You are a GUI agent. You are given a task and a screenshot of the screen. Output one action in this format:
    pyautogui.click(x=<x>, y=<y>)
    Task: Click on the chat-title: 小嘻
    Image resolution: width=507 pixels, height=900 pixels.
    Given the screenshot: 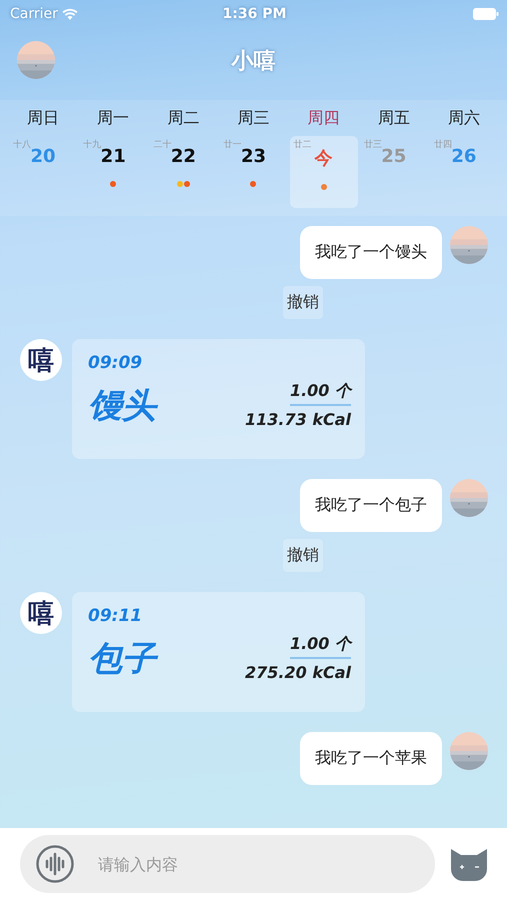 What is the action you would take?
    pyautogui.click(x=254, y=62)
    